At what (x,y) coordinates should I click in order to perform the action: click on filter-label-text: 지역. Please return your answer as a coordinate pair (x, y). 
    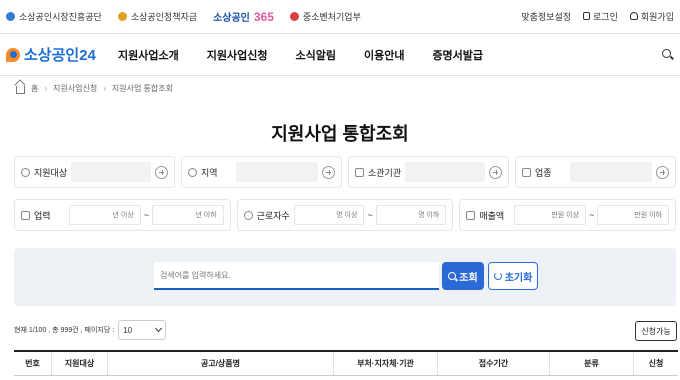
    Looking at the image, I should click on (209, 172).